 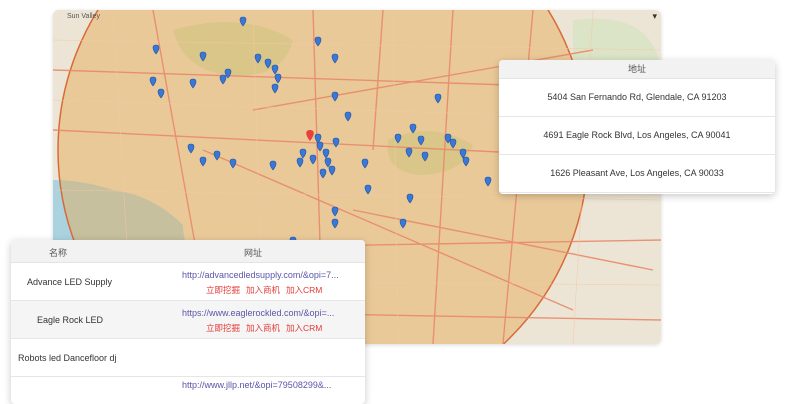 What do you see at coordinates (70, 282) in the screenshot?
I see `business-name: Advance LED Supply` at bounding box center [70, 282].